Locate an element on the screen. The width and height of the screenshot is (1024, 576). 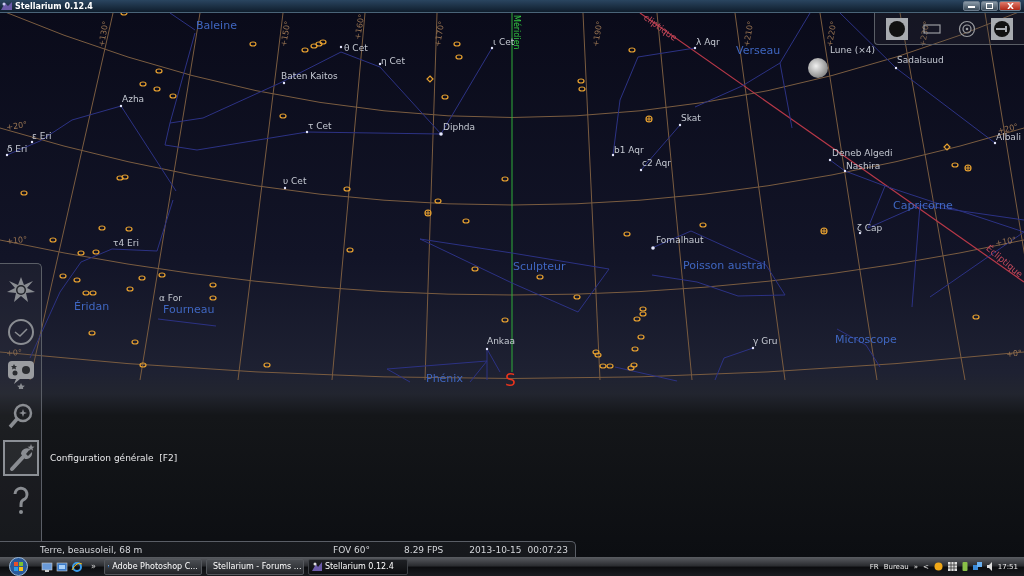
shield-icon is located at coordinates (938, 566).